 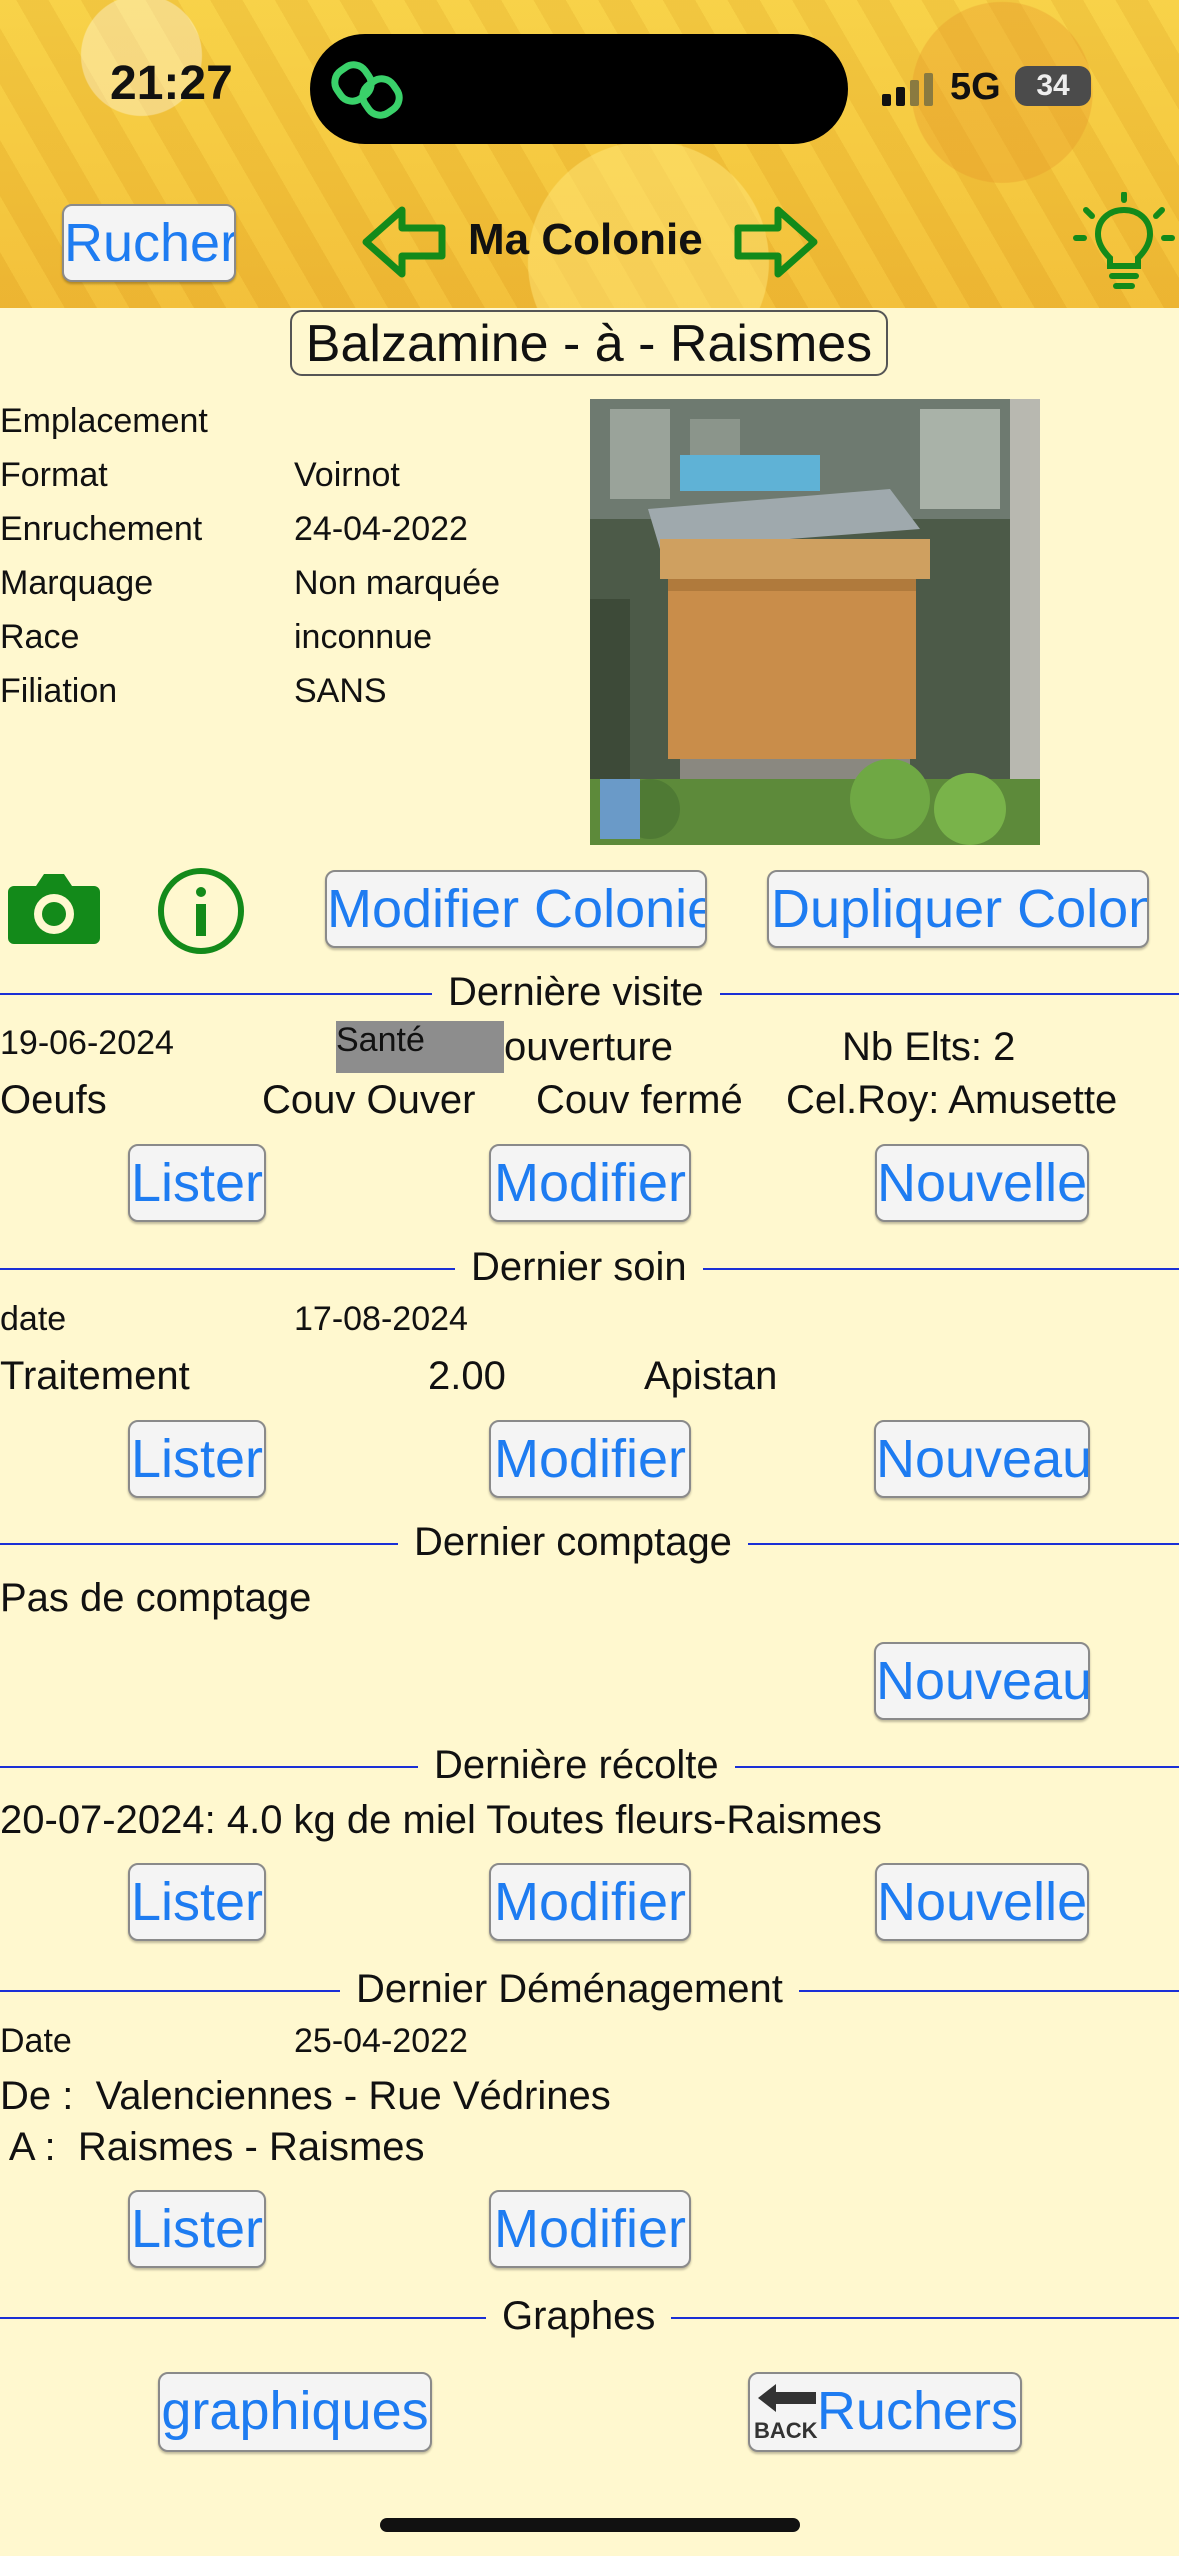 What do you see at coordinates (363, 637) in the screenshot?
I see `field-value: inconnue` at bounding box center [363, 637].